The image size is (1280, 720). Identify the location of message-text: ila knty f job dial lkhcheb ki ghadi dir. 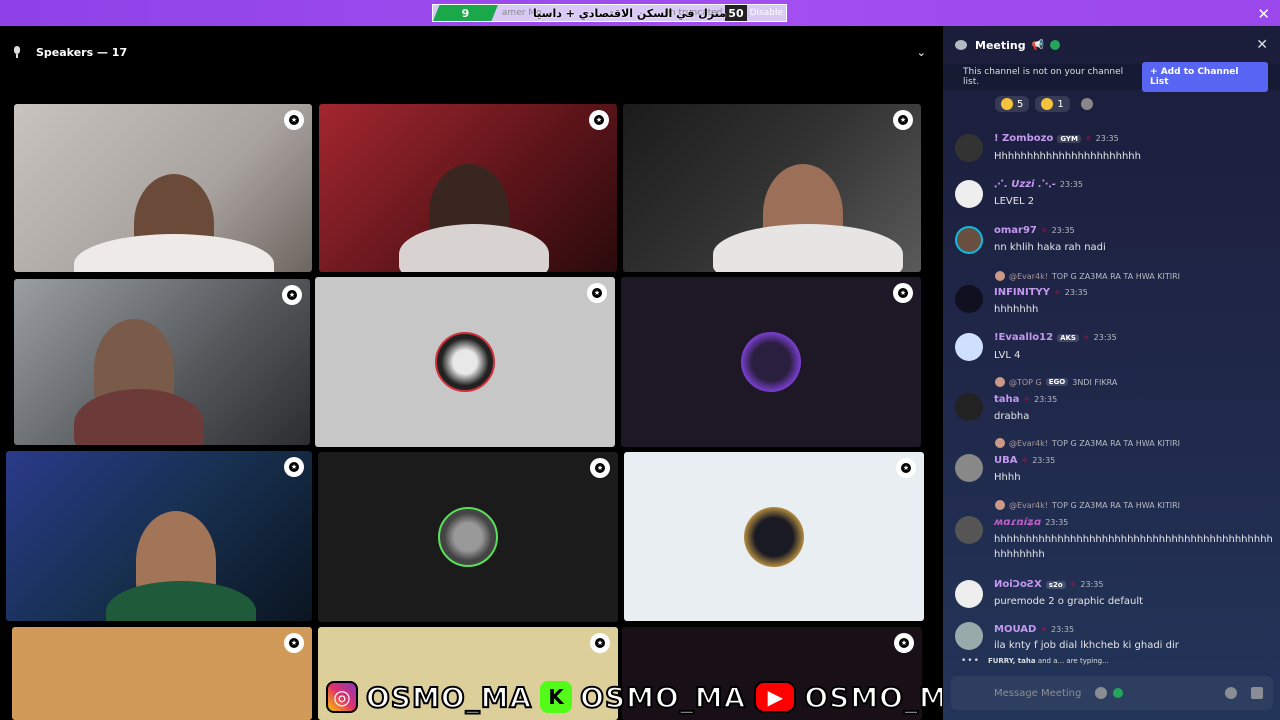
(1086, 645).